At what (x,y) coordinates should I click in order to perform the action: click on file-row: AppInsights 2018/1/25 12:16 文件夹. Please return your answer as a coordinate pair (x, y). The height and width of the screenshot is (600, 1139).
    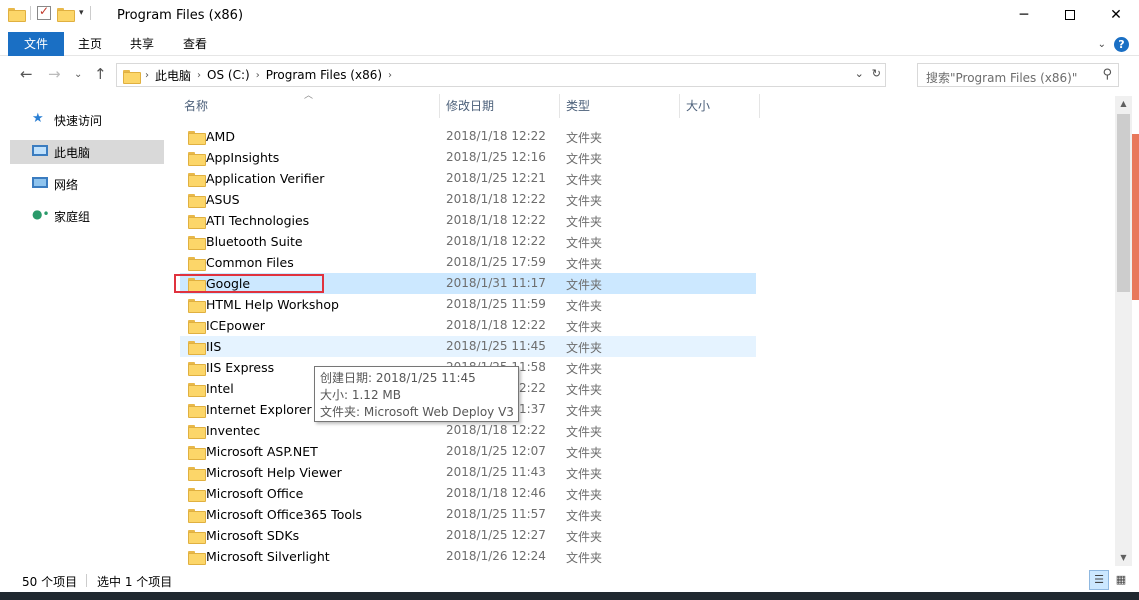
    Looking at the image, I should click on (468, 157).